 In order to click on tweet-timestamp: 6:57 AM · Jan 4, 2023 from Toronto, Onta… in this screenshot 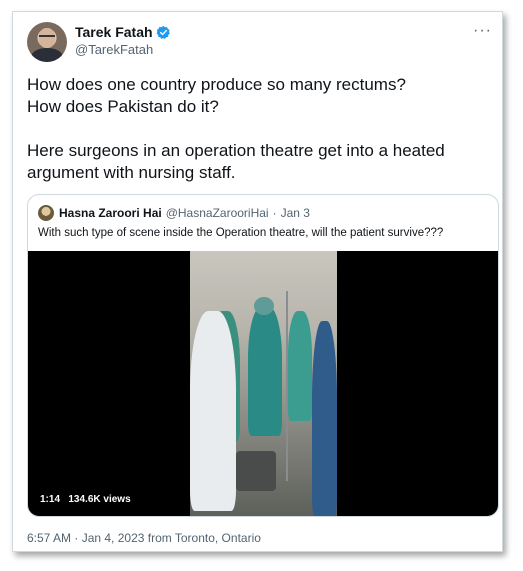, I will do `click(144, 538)`.